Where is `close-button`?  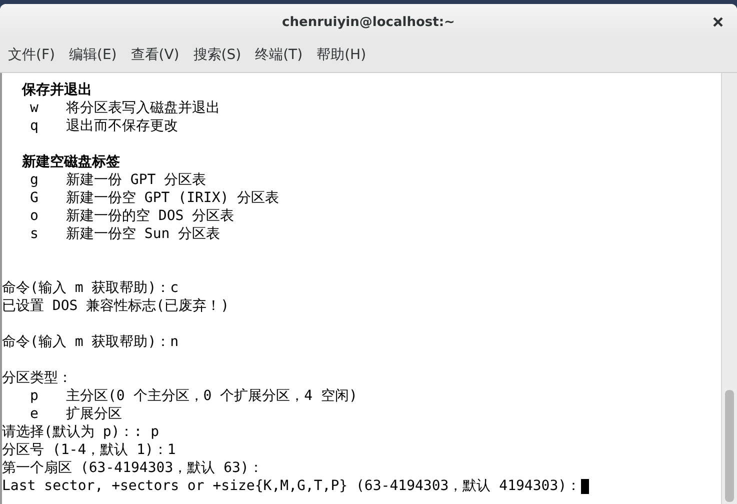
close-button is located at coordinates (718, 22).